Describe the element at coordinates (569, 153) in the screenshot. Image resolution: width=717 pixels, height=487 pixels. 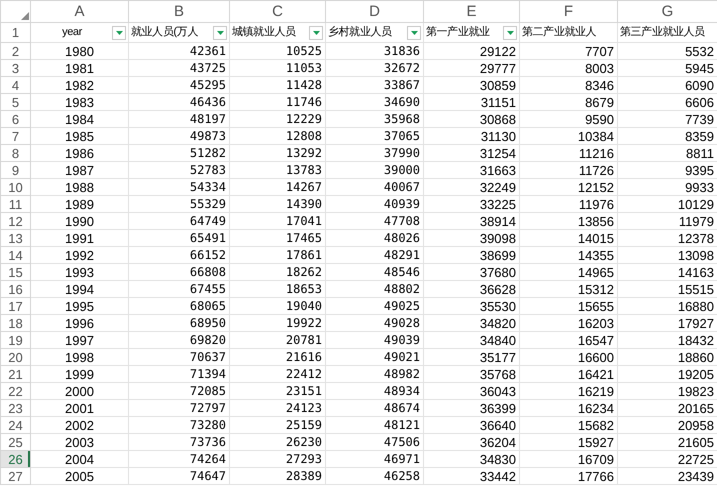
I see `table-cell: 11216` at that location.